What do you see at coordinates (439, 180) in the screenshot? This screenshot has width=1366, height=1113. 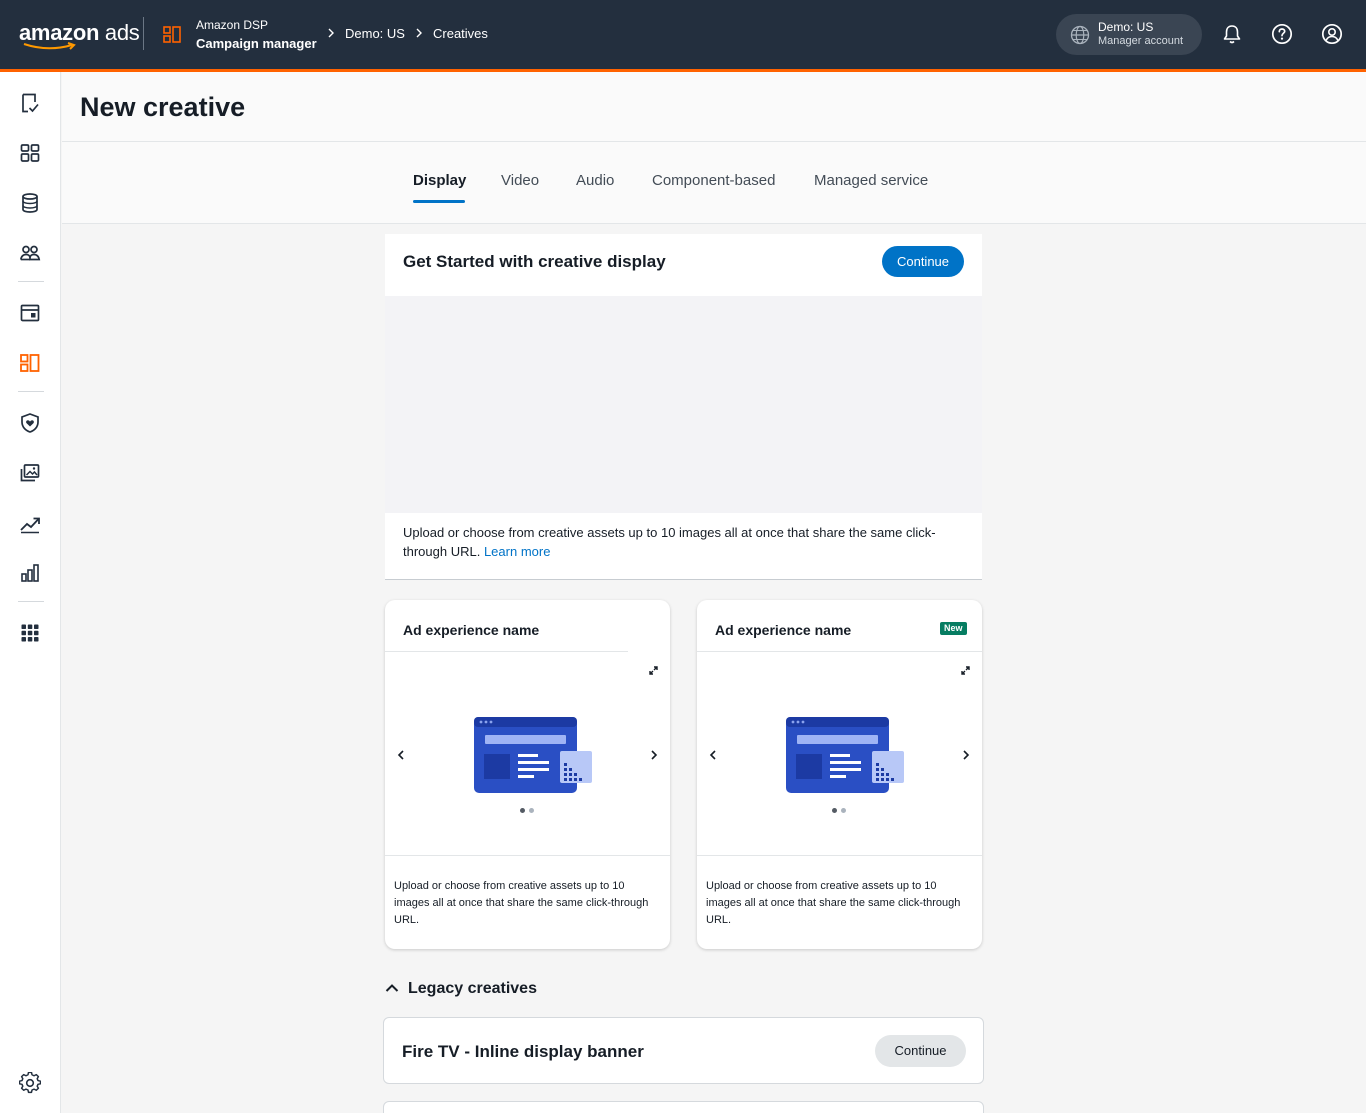 I see `tab-display: Display` at bounding box center [439, 180].